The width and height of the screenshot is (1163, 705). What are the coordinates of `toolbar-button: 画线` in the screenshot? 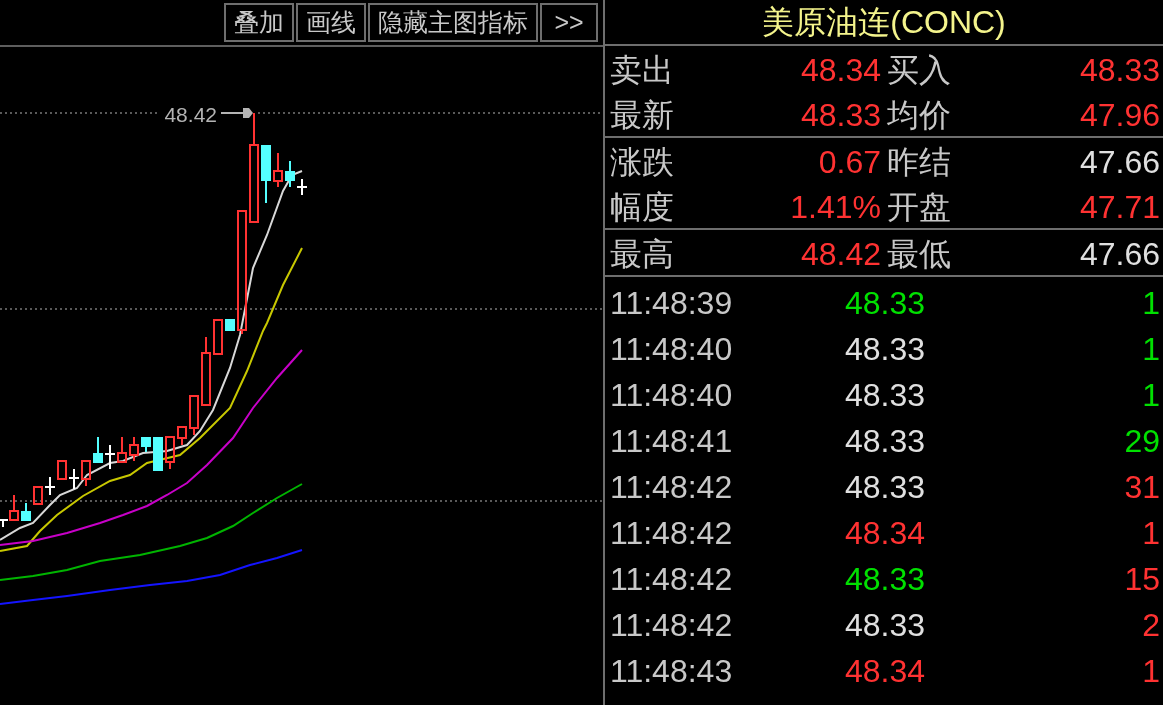 It's located at (331, 22).